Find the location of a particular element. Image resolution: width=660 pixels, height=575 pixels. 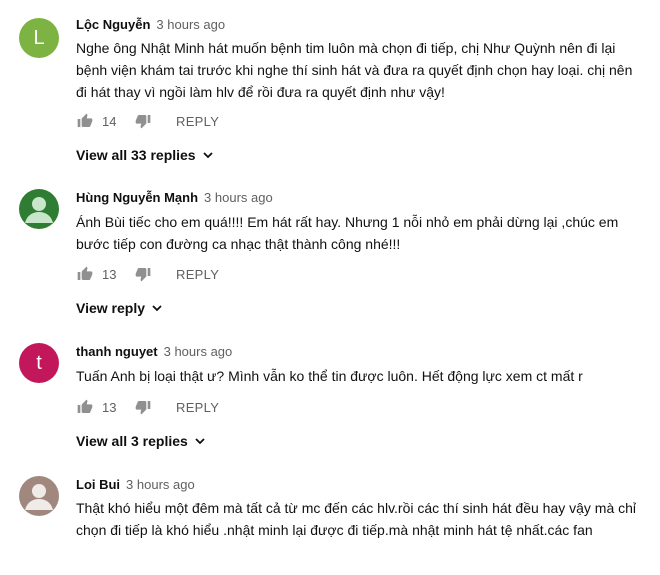

view-replies-button: View all 33 replies is located at coordinates (145, 155).